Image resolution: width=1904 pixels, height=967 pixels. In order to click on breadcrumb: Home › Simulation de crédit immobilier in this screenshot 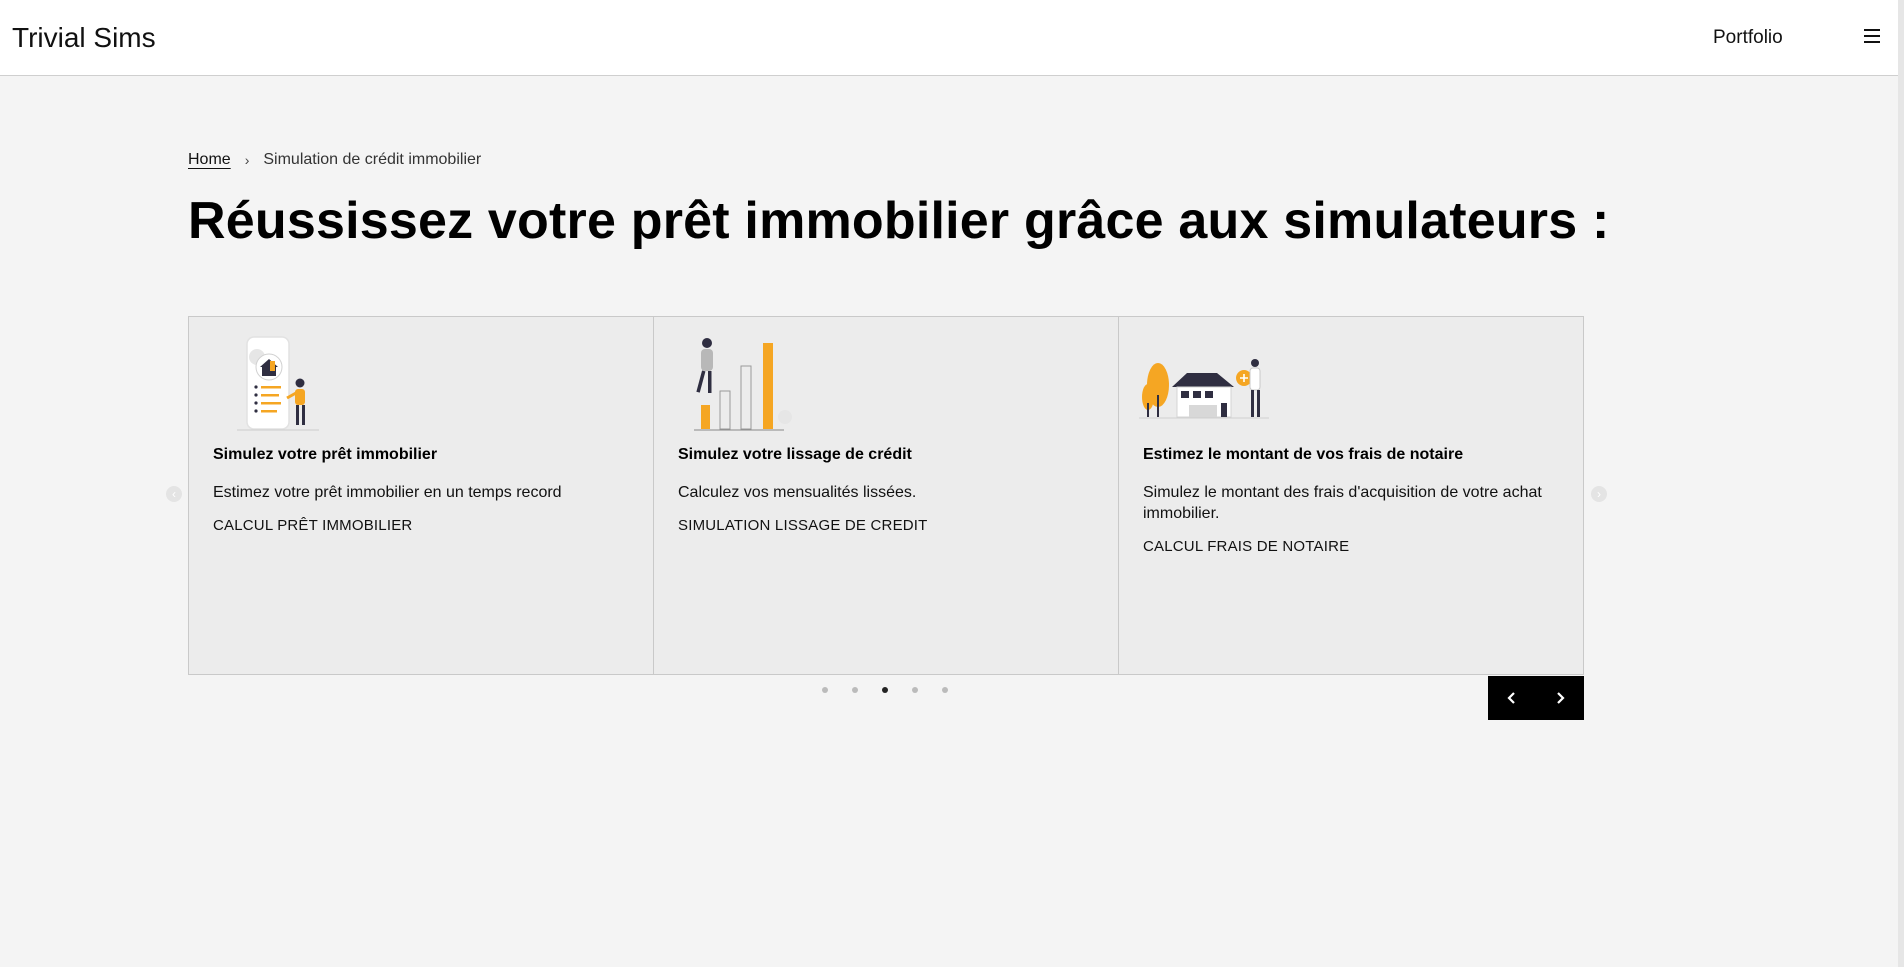, I will do `click(334, 160)`.